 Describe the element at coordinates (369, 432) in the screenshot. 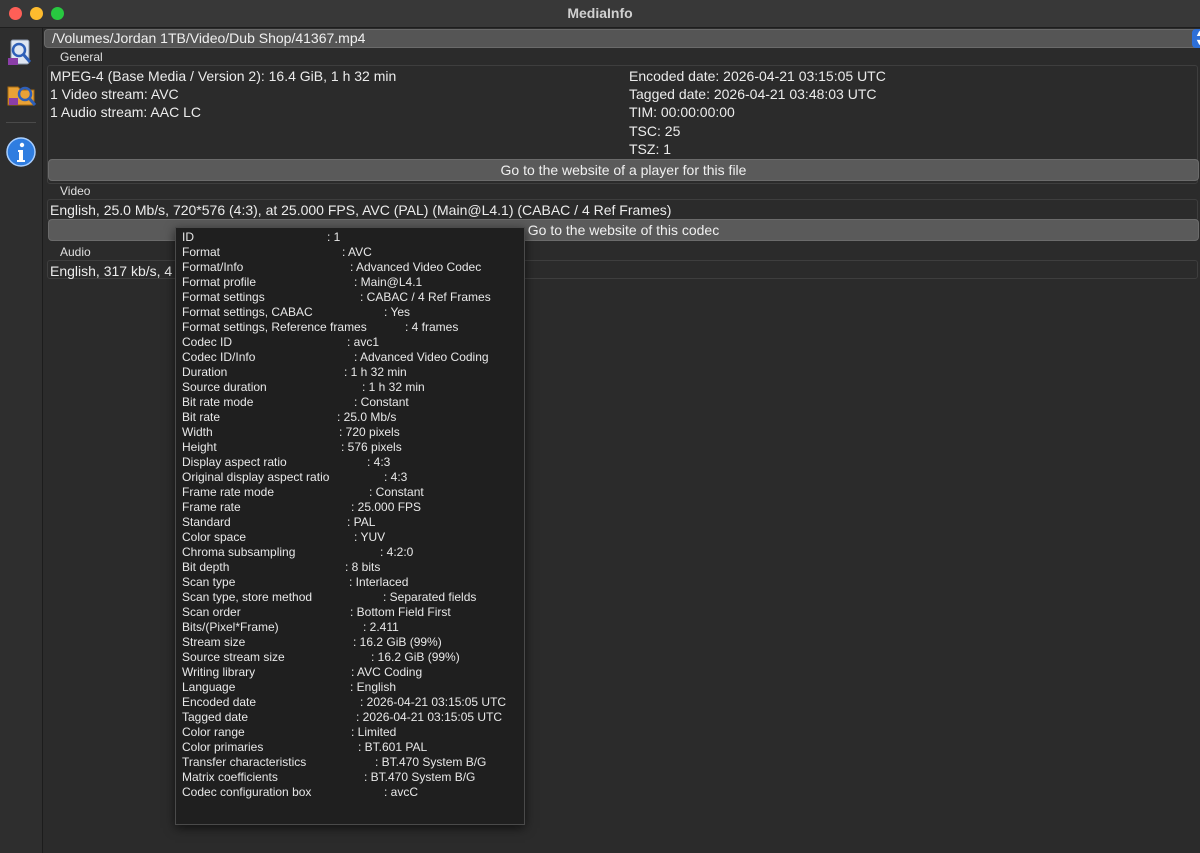

I see `tooltip-value: : 720 pixels` at that location.